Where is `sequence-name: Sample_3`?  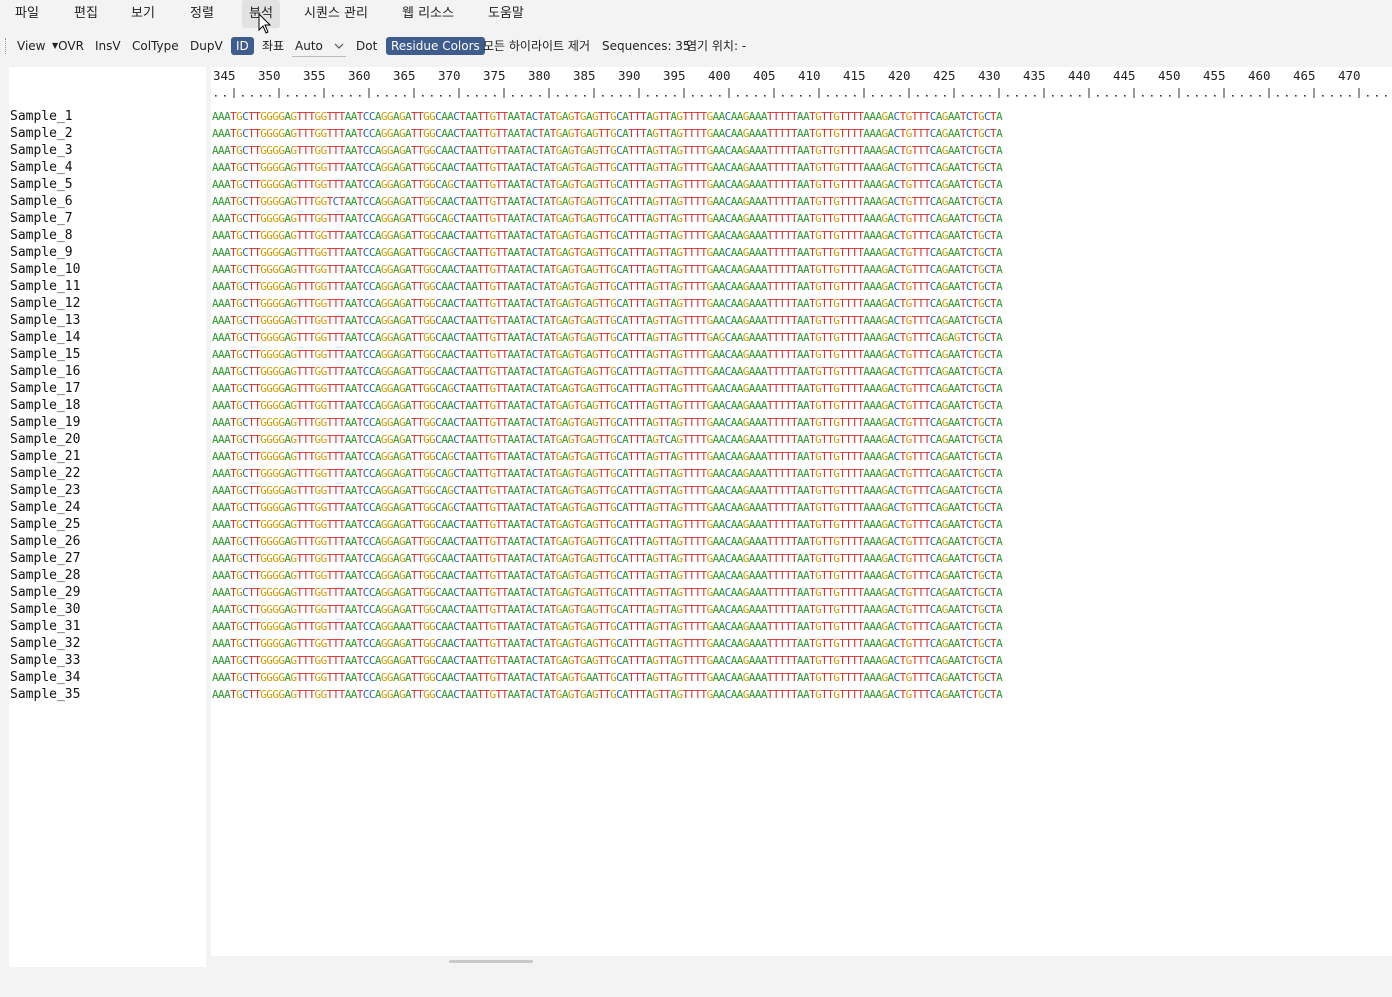
sequence-name: Sample_3 is located at coordinates (41, 150).